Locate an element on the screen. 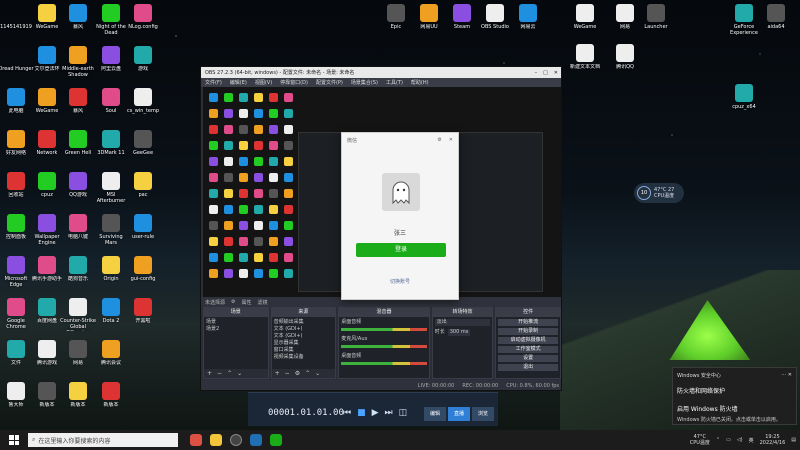 This screenshot has height=450, width=800. left-col4-icon-8: 腾讯会议 is located at coordinates (111, 353).